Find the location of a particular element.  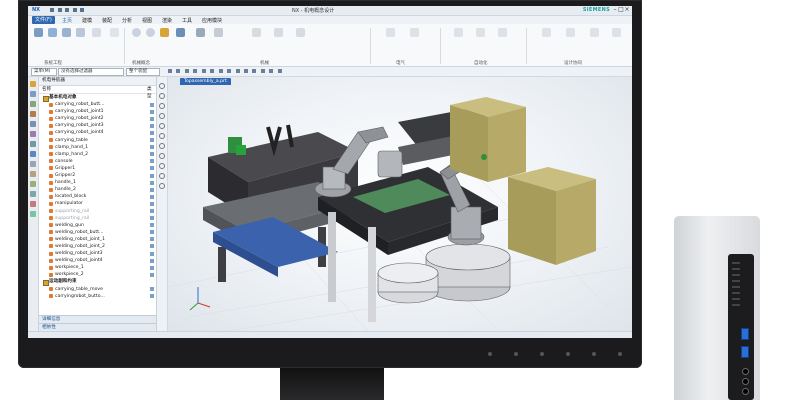

copy-icon is located at coordinates (74, 10).